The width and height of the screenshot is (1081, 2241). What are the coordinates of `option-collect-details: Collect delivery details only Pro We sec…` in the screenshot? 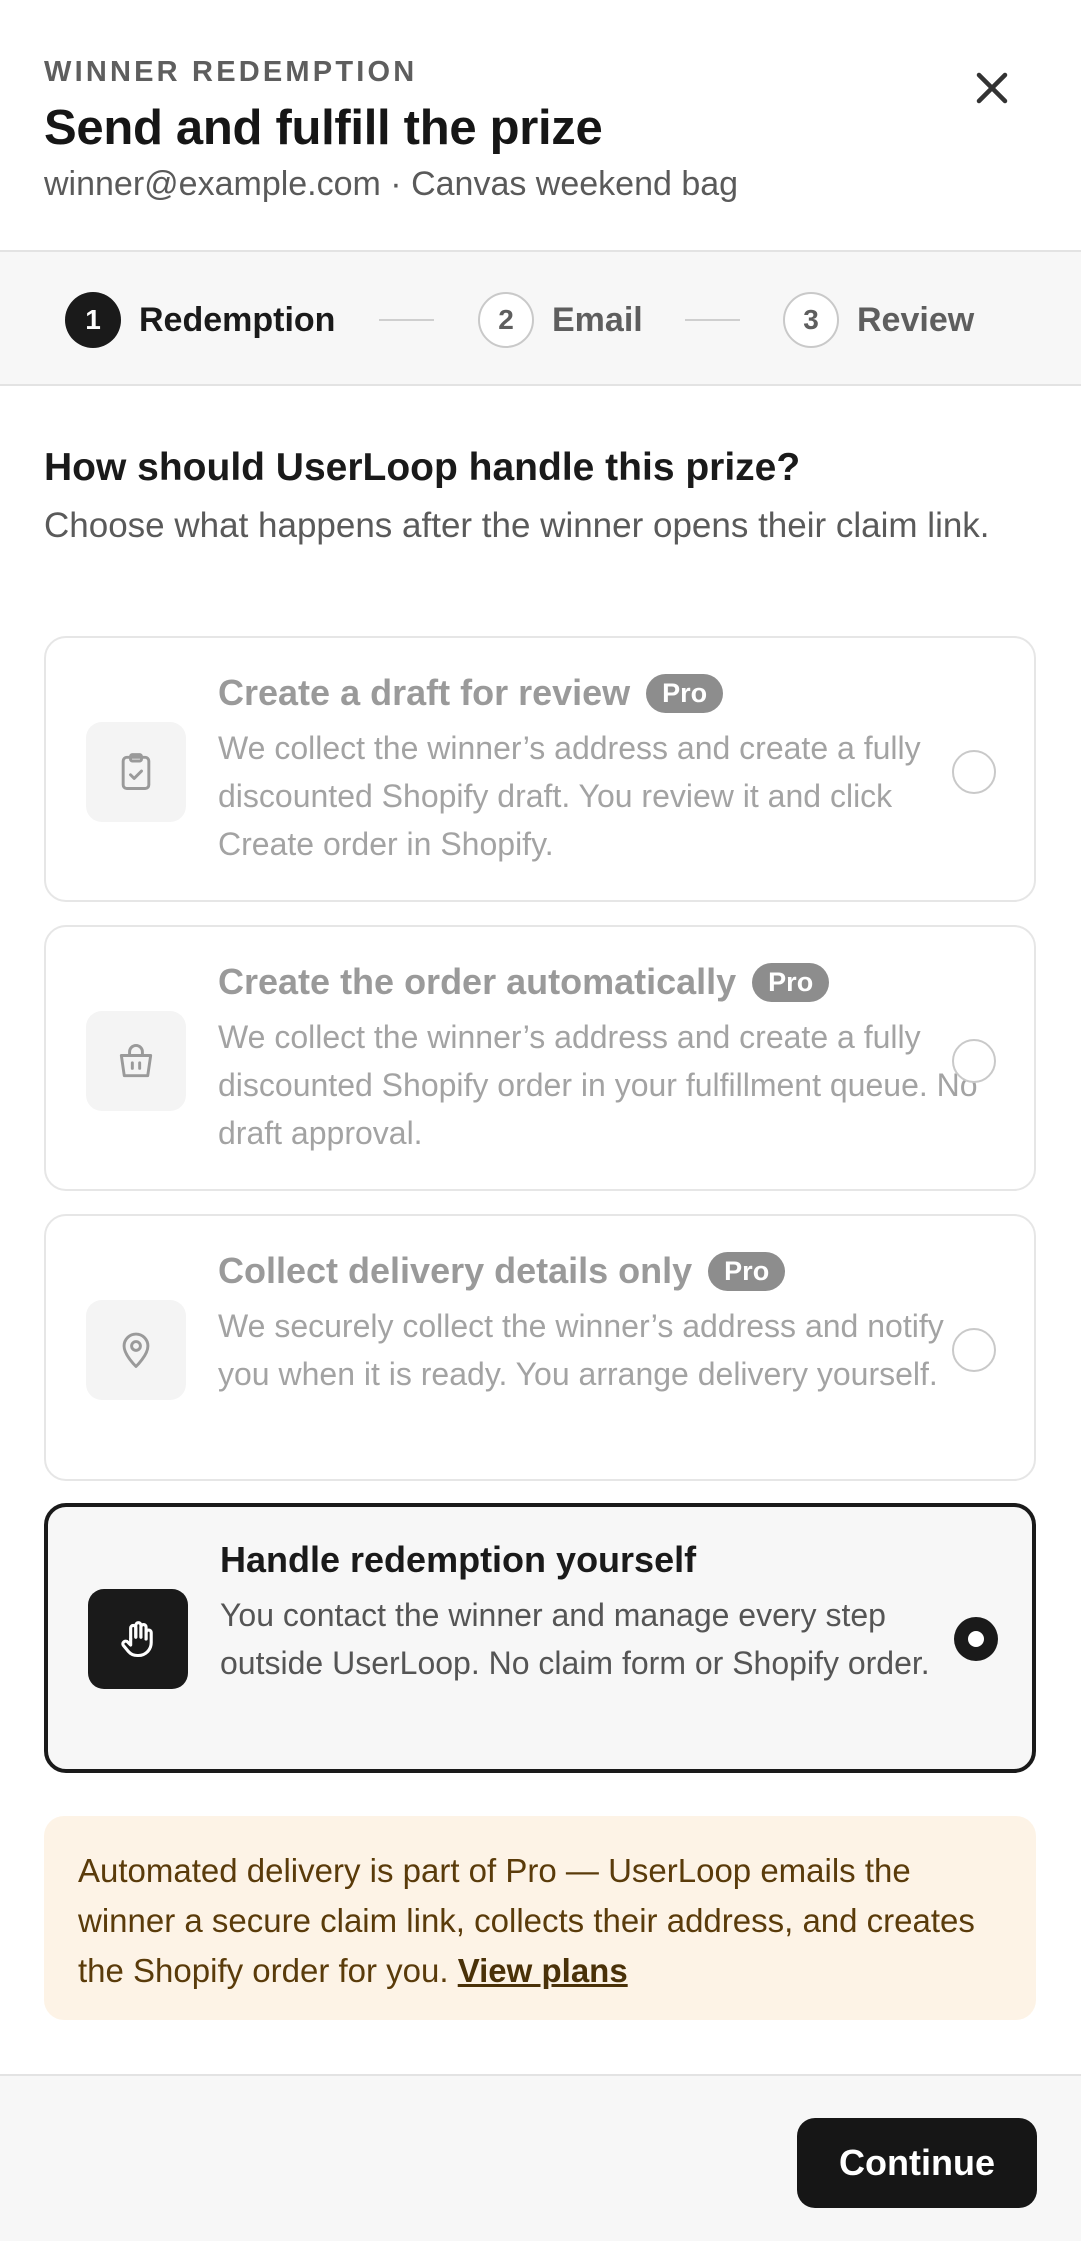 It's located at (540, 1347).